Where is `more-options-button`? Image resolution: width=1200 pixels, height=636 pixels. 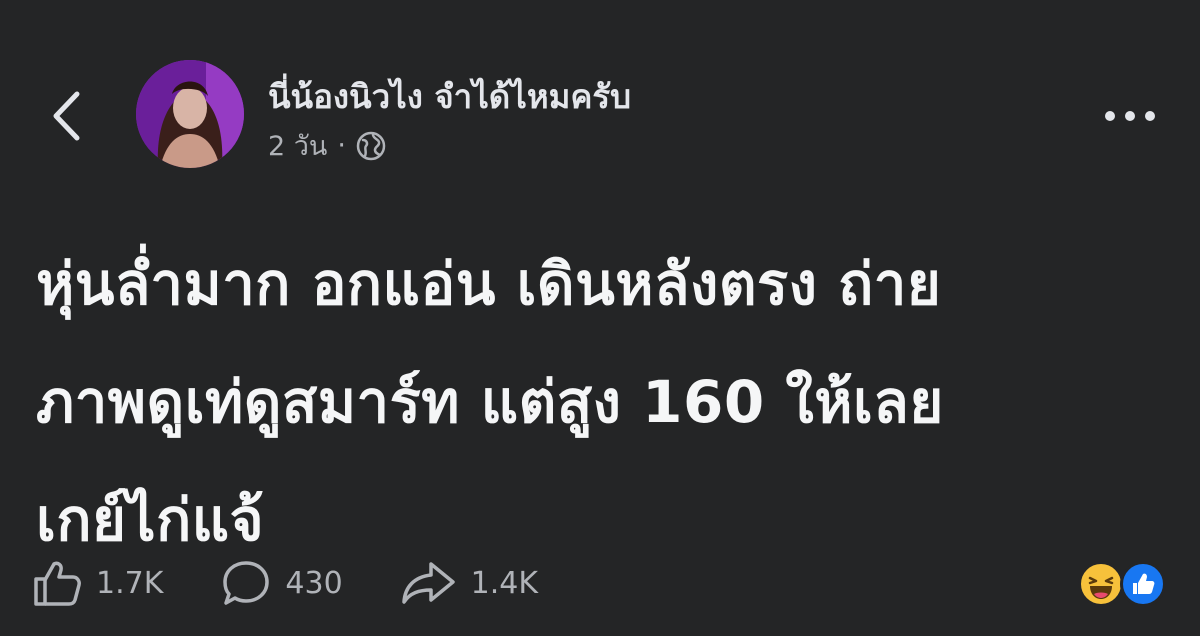
more-options-button is located at coordinates (1130, 116).